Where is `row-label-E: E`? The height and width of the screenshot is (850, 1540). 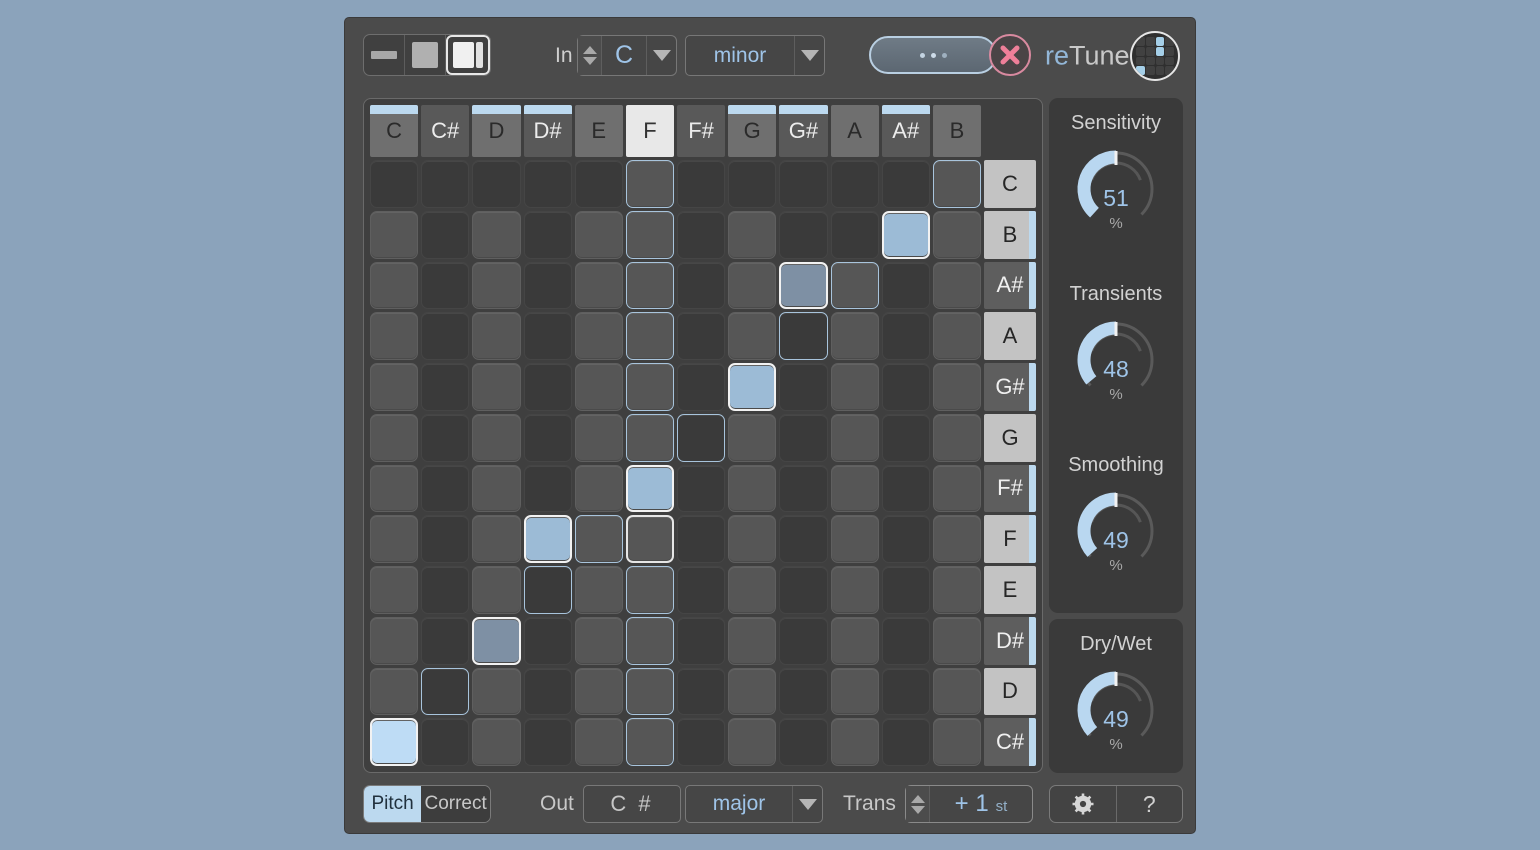
row-label-E: E is located at coordinates (1010, 590).